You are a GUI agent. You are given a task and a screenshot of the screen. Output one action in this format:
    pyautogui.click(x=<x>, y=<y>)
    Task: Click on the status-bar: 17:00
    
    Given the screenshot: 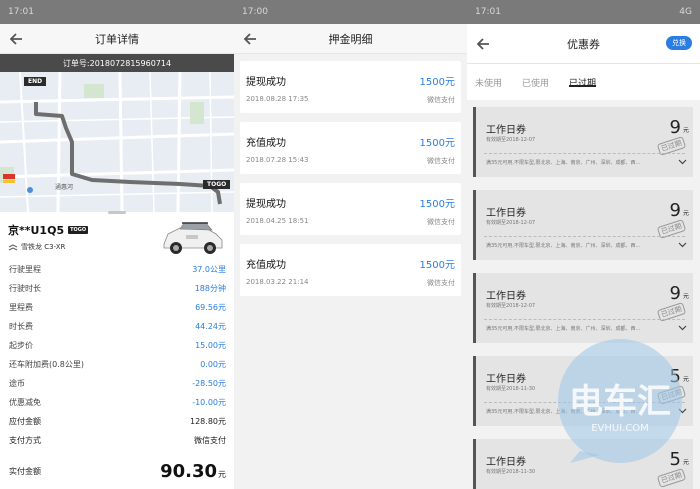 What is the action you would take?
    pyautogui.click(x=350, y=12)
    